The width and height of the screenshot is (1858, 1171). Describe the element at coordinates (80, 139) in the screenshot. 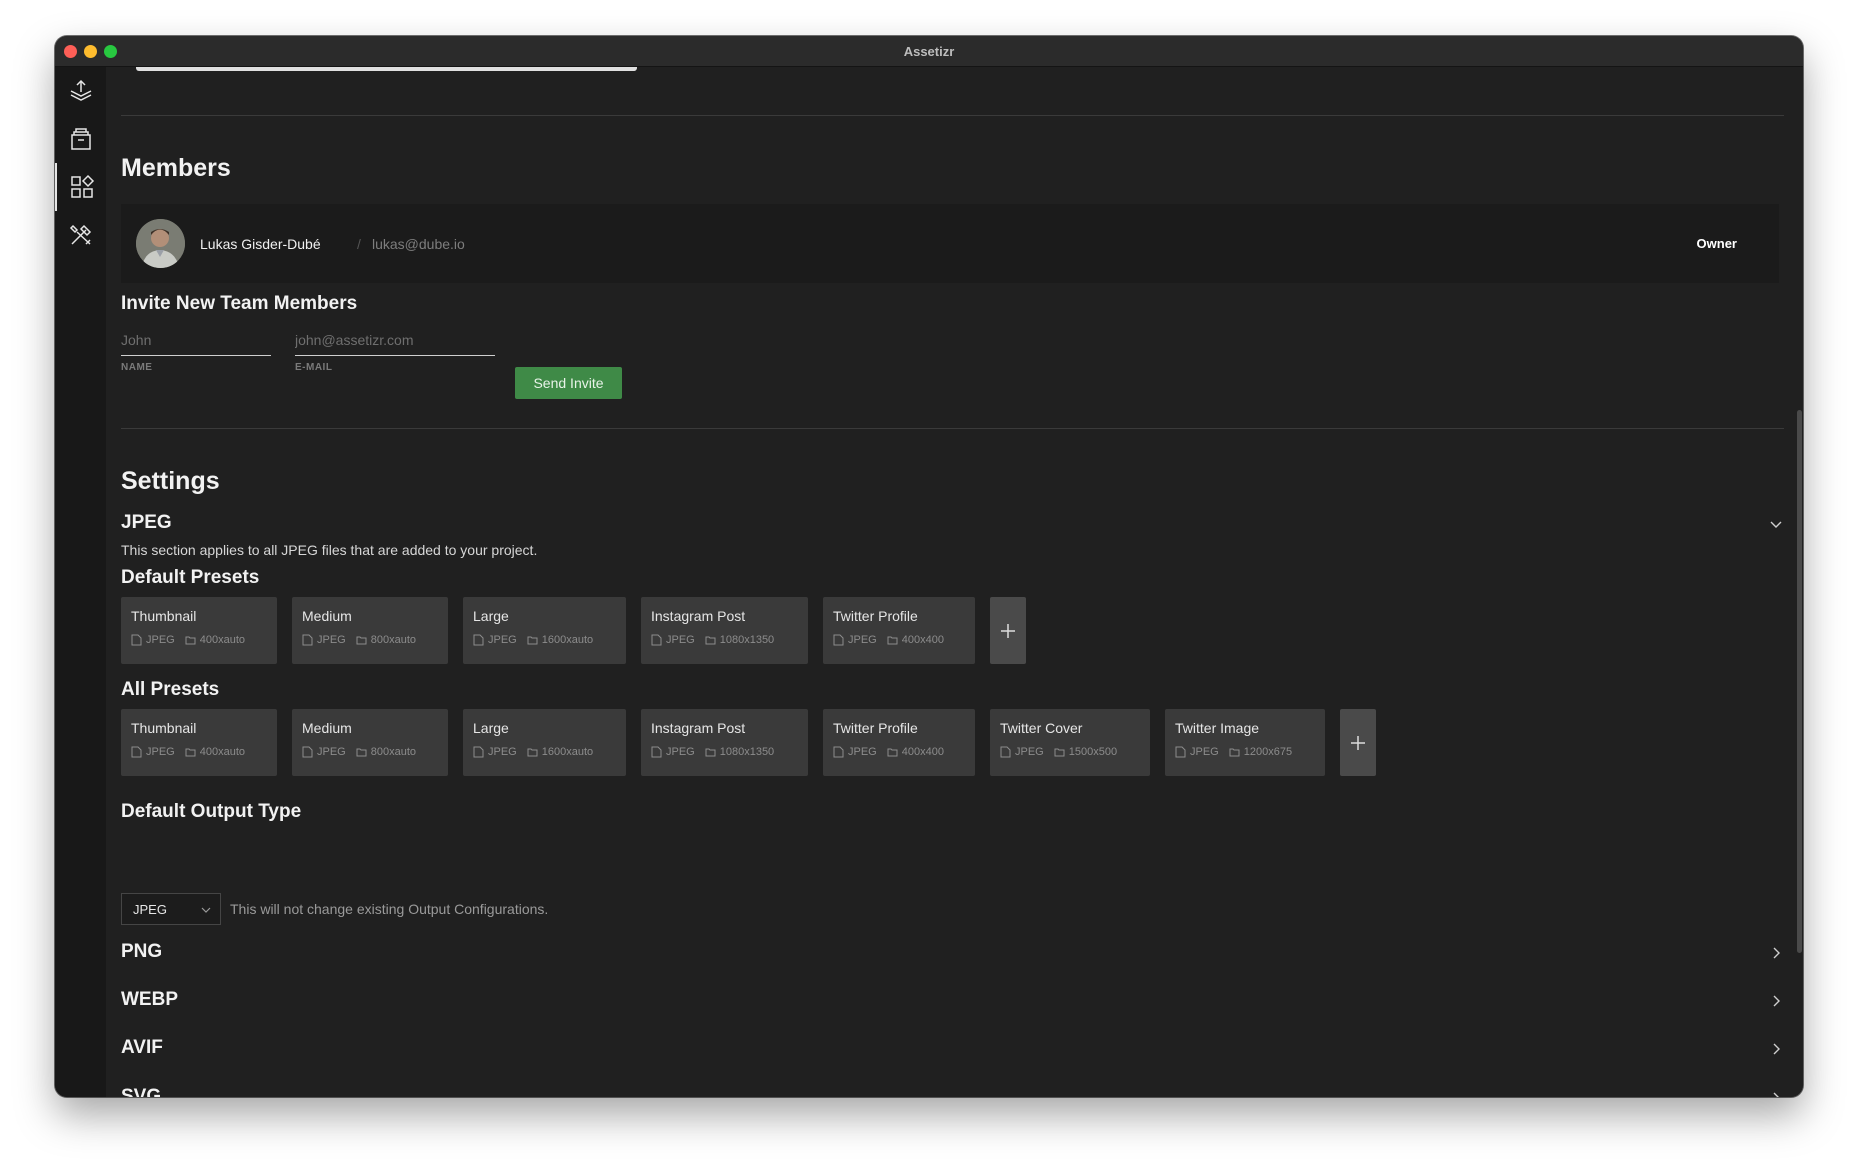

I see `sidebar-item-archive` at that location.